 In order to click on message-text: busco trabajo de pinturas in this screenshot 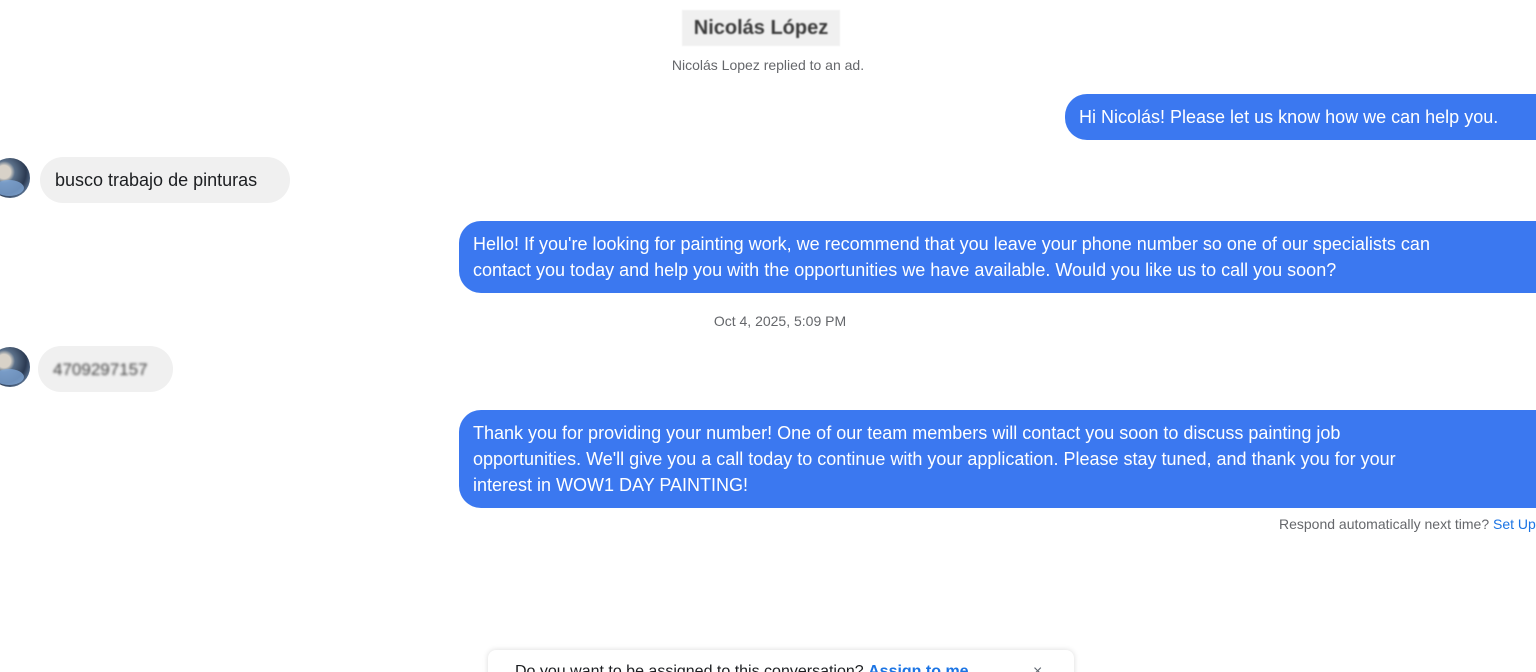, I will do `click(156, 180)`.